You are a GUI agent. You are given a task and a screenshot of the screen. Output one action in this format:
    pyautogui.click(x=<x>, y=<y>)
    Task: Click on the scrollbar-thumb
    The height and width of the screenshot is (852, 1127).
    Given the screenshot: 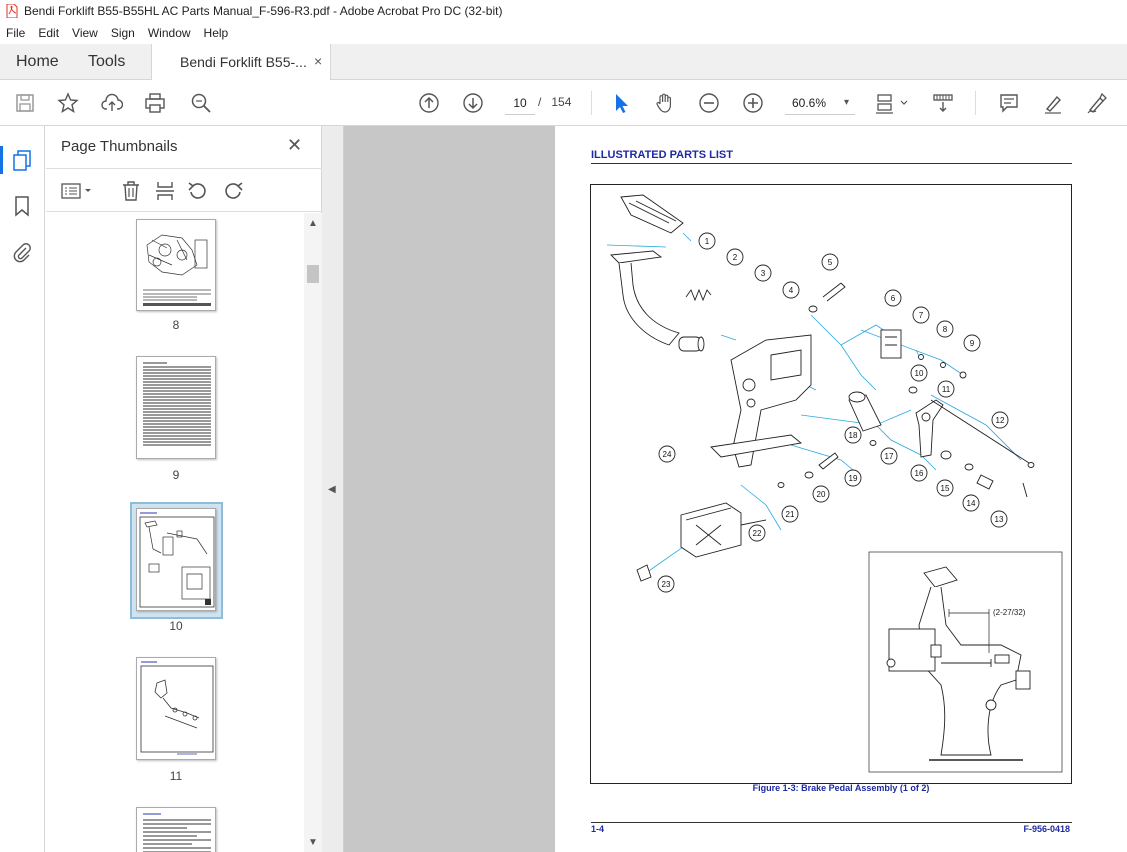 What is the action you would take?
    pyautogui.click(x=313, y=274)
    